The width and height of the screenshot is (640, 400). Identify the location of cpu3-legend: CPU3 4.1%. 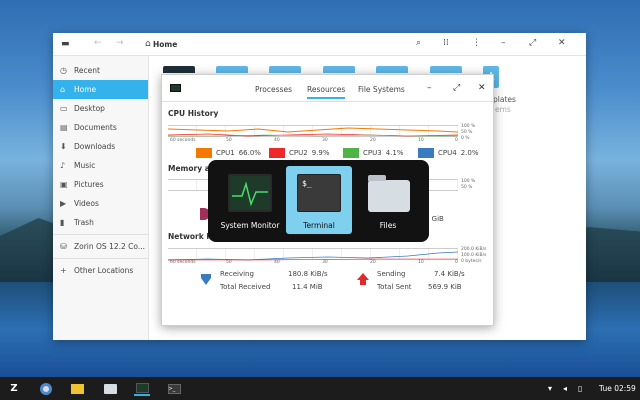
(373, 153).